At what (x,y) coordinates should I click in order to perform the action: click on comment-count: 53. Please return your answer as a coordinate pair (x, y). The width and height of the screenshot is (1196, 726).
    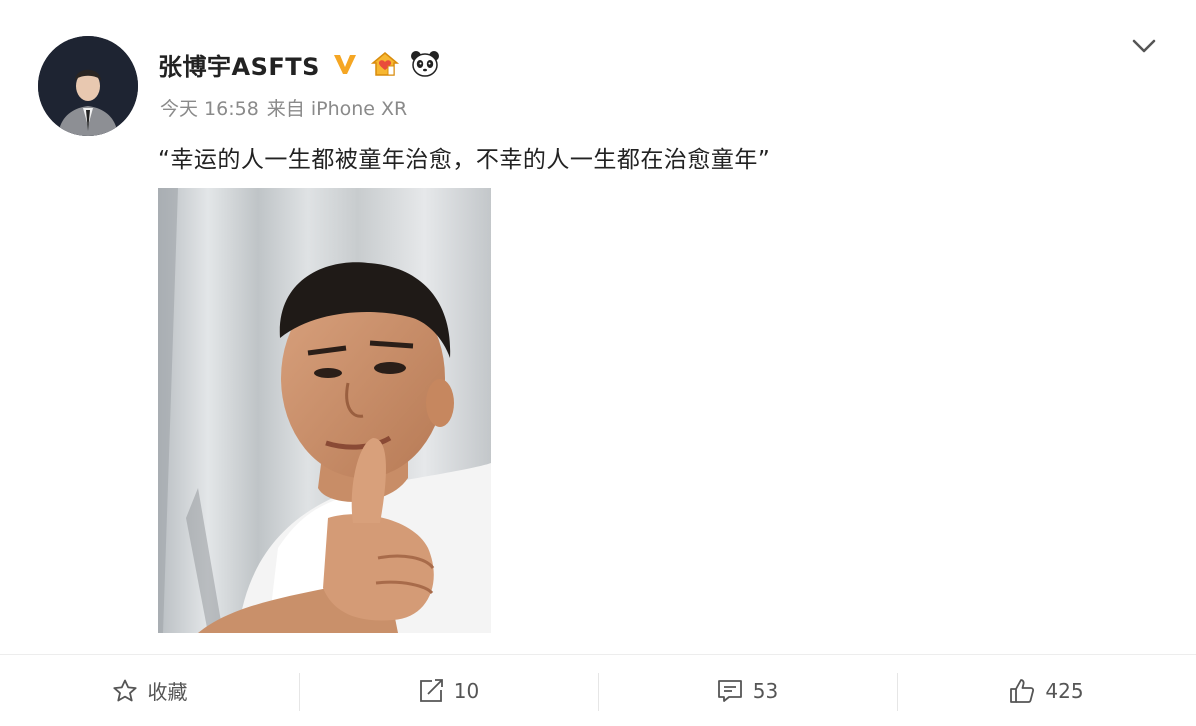
    Looking at the image, I should click on (765, 690).